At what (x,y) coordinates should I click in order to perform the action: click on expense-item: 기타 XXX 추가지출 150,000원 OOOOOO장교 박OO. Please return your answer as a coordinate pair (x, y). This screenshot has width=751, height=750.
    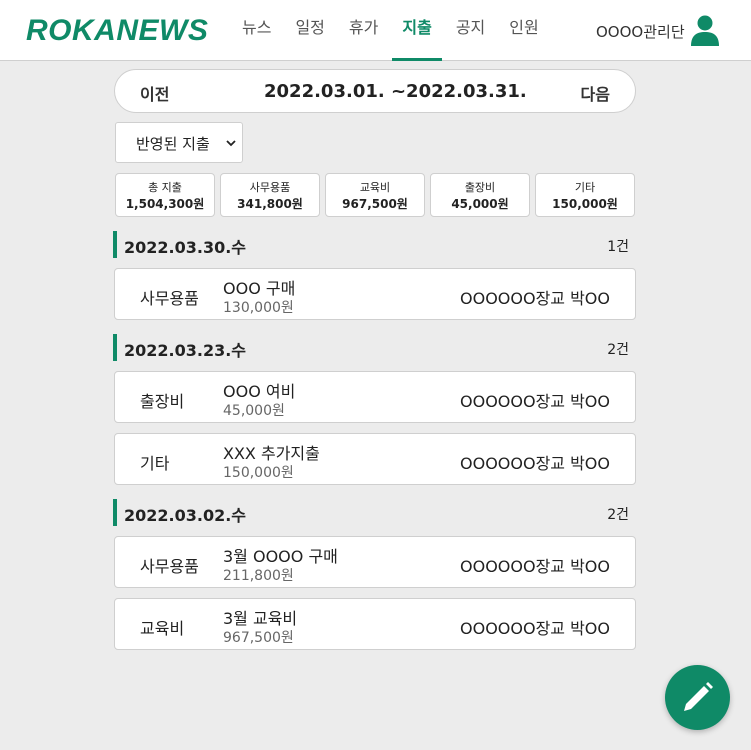
    Looking at the image, I should click on (375, 459).